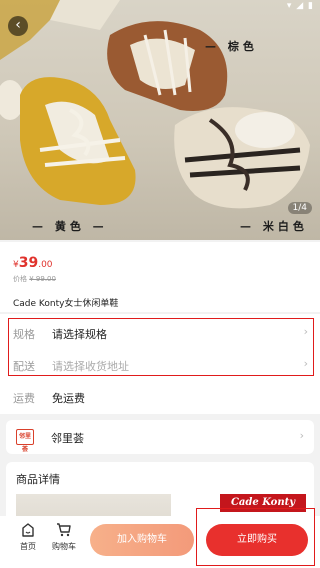  I want to click on shipping-row: 运费 免运费, so click(160, 397).